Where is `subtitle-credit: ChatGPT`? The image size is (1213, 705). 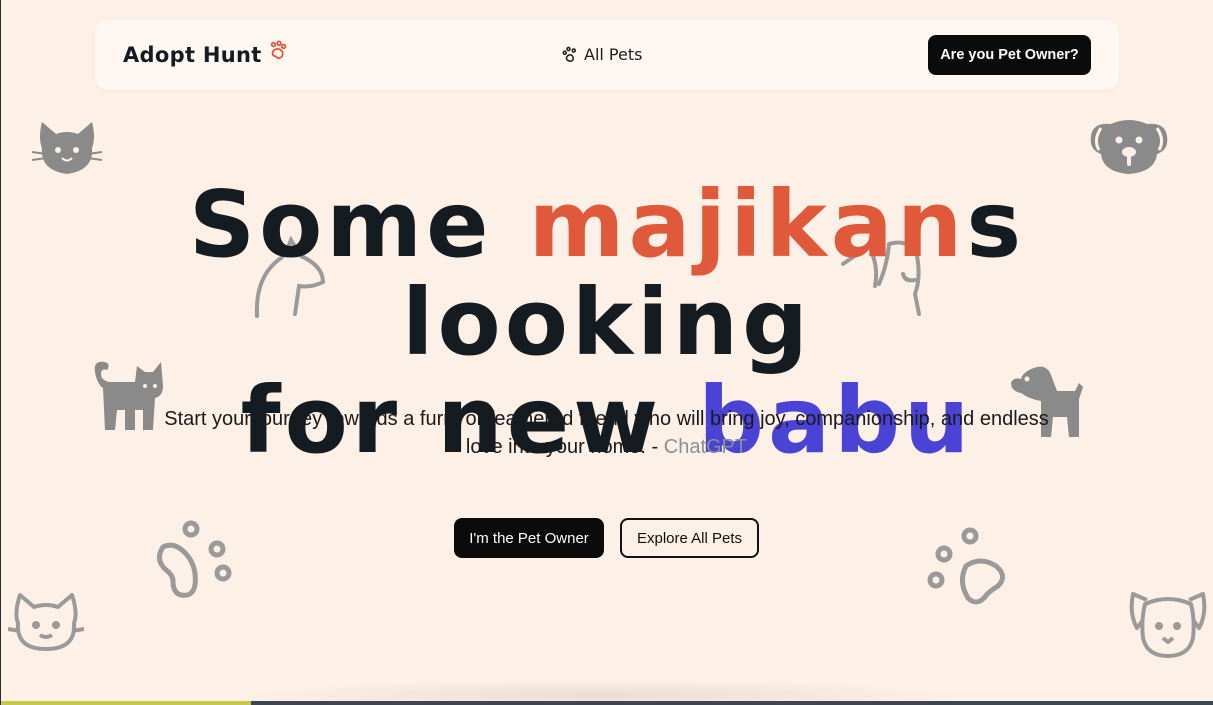
subtitle-credit: ChatGPT is located at coordinates (705, 447).